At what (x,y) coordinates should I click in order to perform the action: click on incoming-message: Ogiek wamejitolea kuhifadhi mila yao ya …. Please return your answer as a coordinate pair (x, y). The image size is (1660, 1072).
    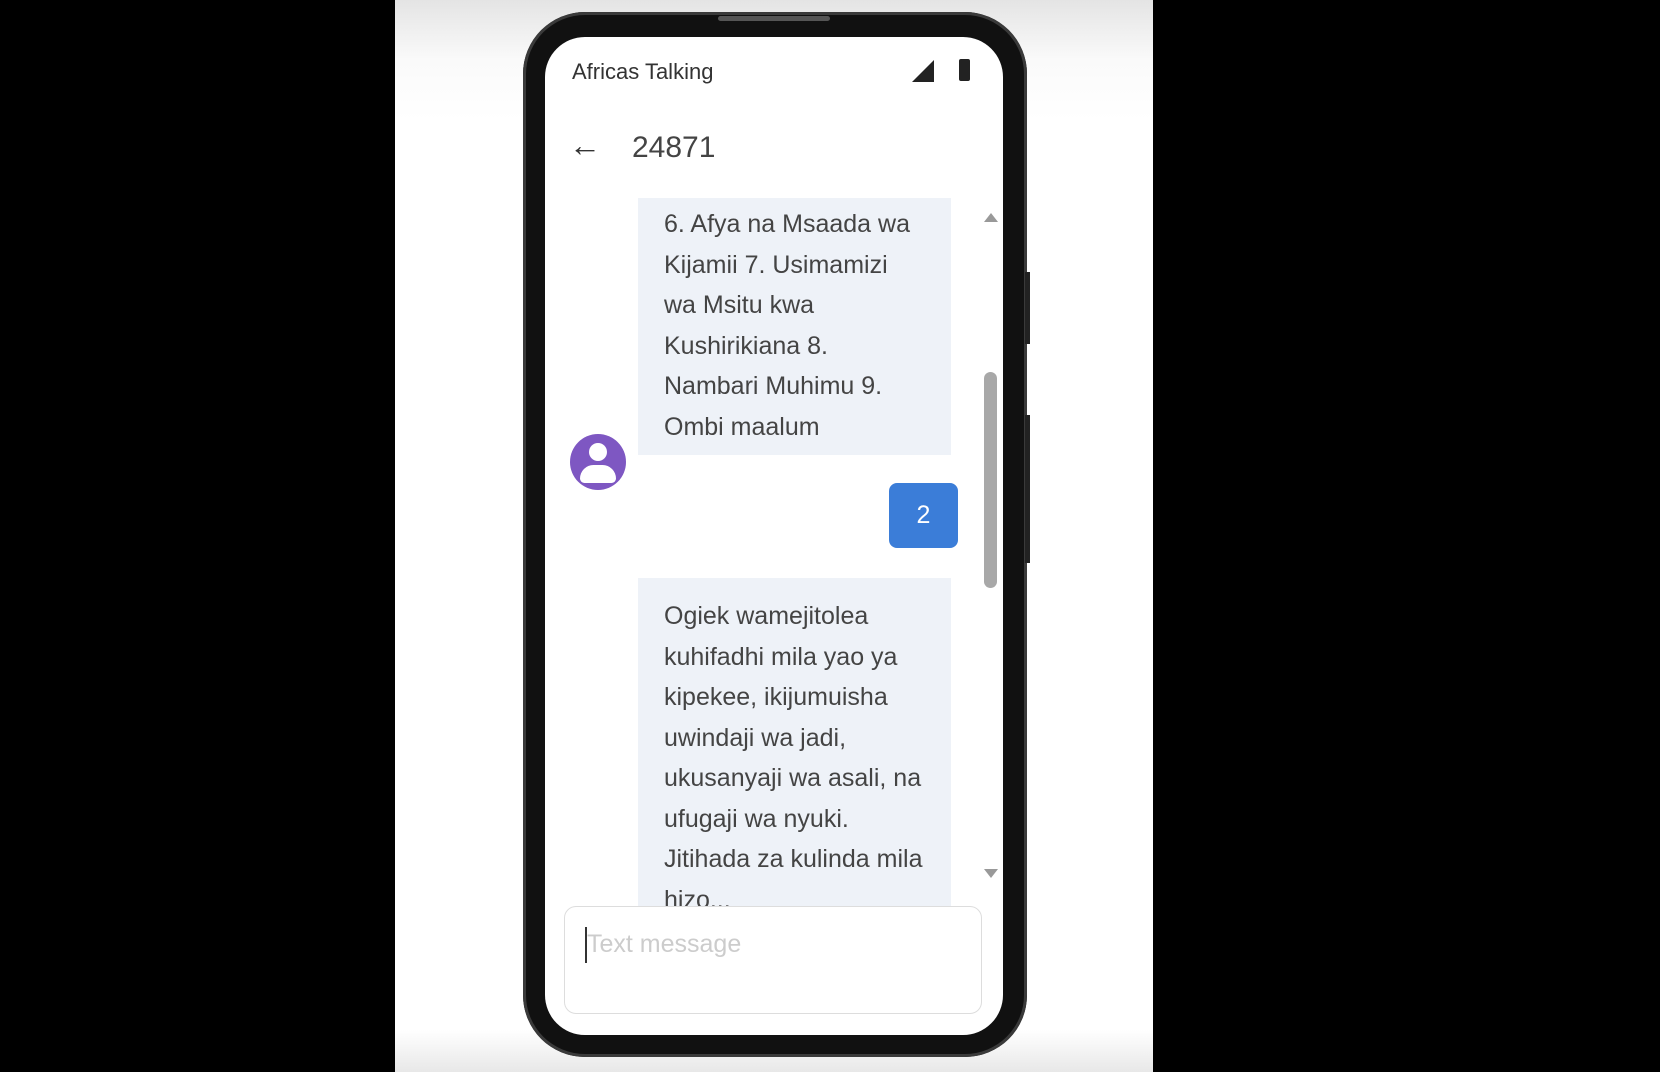
    Looking at the image, I should click on (794, 750).